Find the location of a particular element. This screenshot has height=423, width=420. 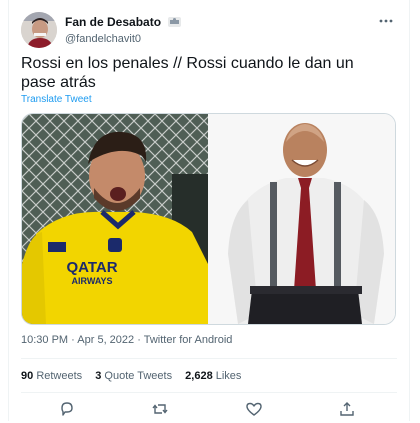

retweets-stat: 90 Retweets is located at coordinates (51, 376).